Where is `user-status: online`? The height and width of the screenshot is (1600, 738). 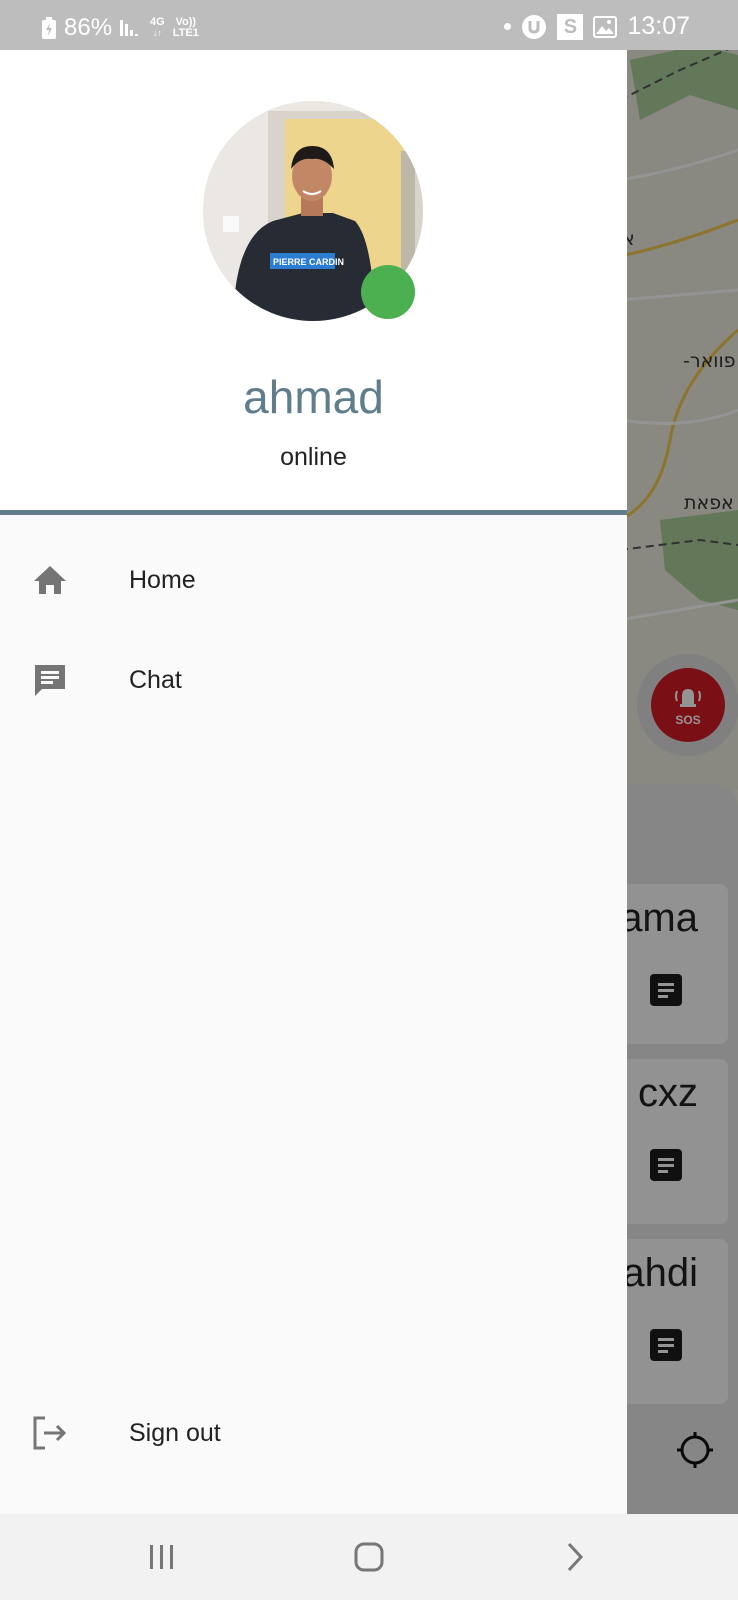
user-status: online is located at coordinates (313, 457).